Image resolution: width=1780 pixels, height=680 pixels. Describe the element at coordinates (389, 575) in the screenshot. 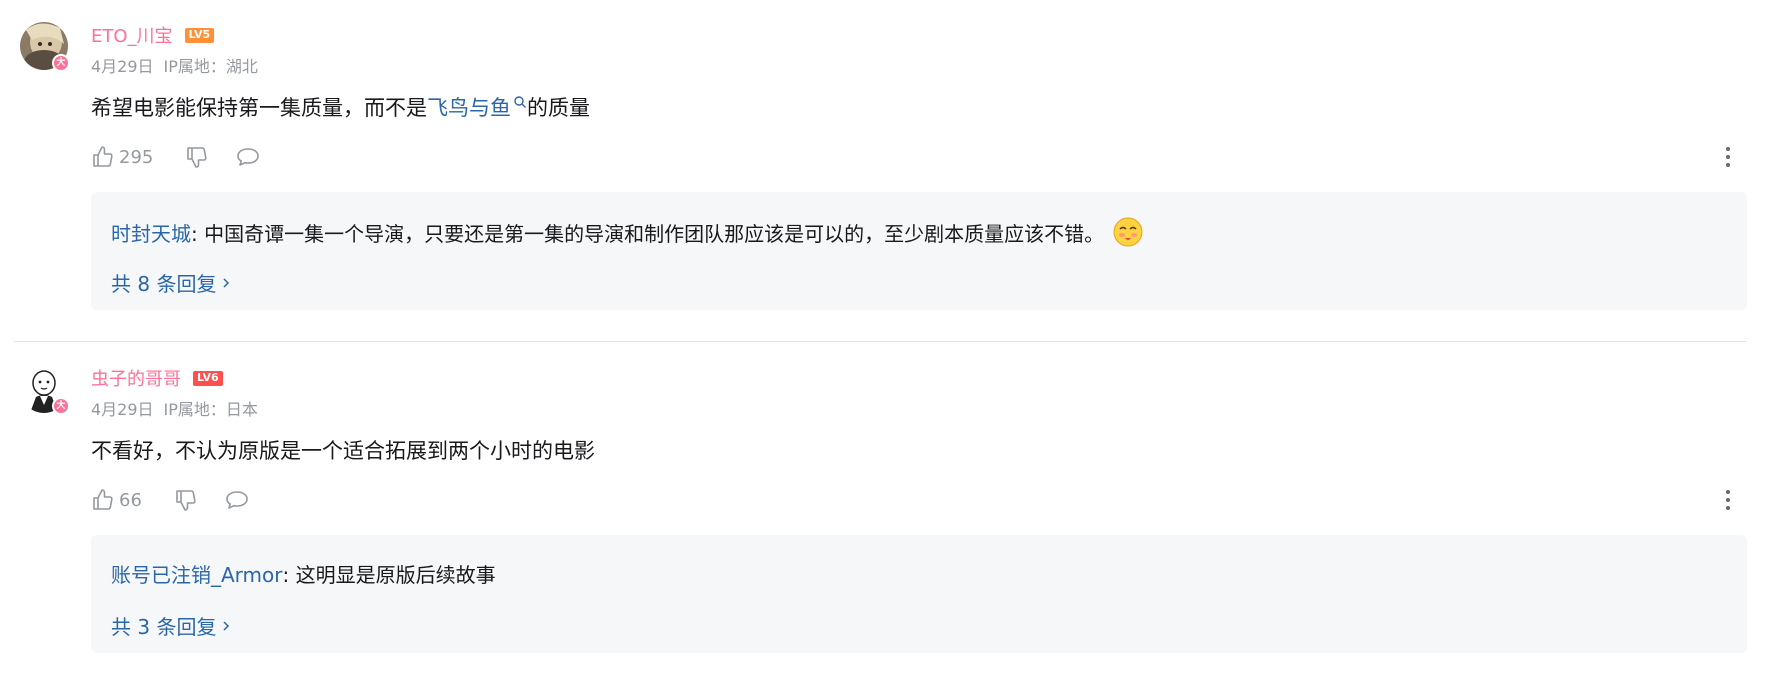

I see `reply-text: : 这明显是原版后续故事` at that location.